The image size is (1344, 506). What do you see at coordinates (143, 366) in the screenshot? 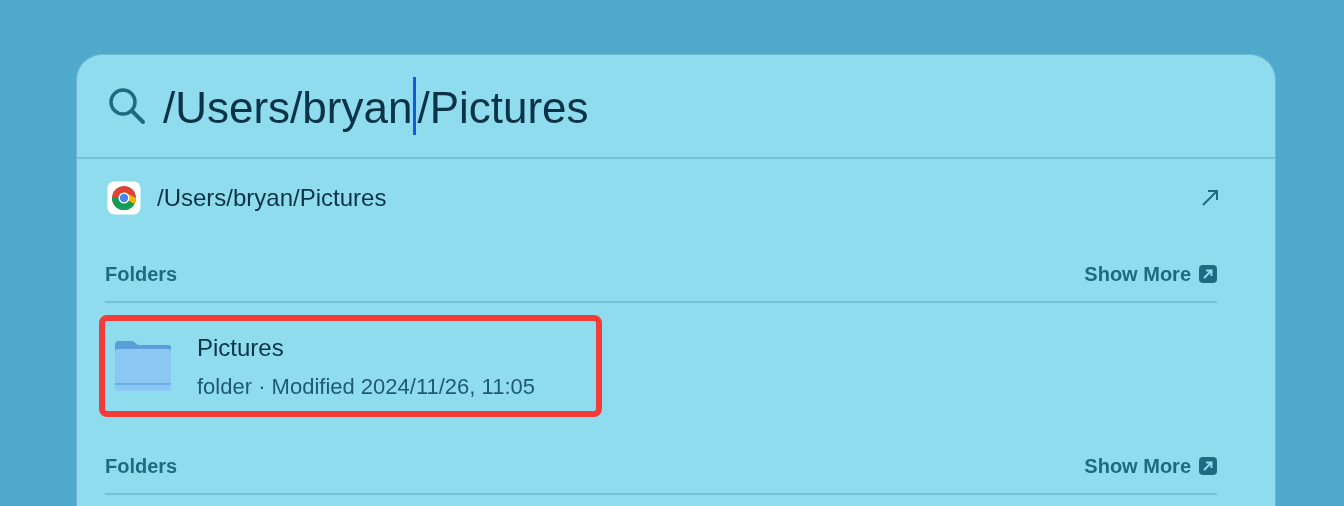
I see `folder-icon` at bounding box center [143, 366].